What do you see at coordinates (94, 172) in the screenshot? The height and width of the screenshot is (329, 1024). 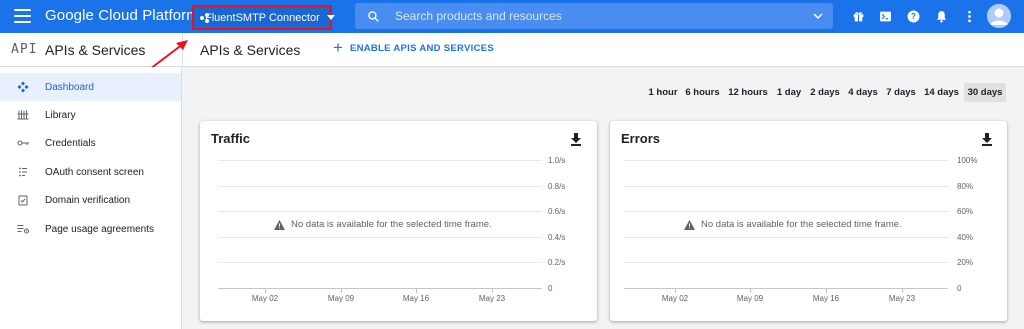 I see `sidebar-item-label: OAuth consent screen` at bounding box center [94, 172].